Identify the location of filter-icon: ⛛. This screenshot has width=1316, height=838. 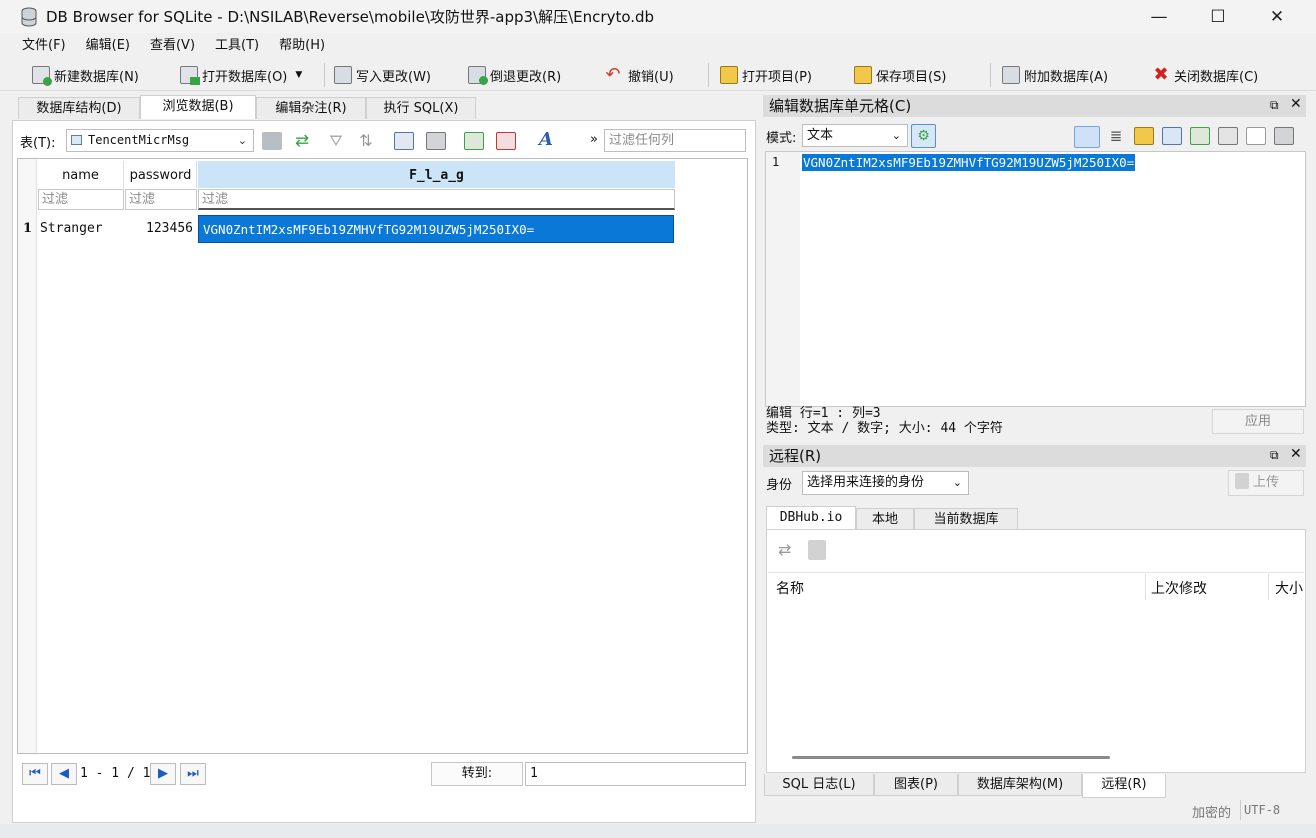
(336, 141).